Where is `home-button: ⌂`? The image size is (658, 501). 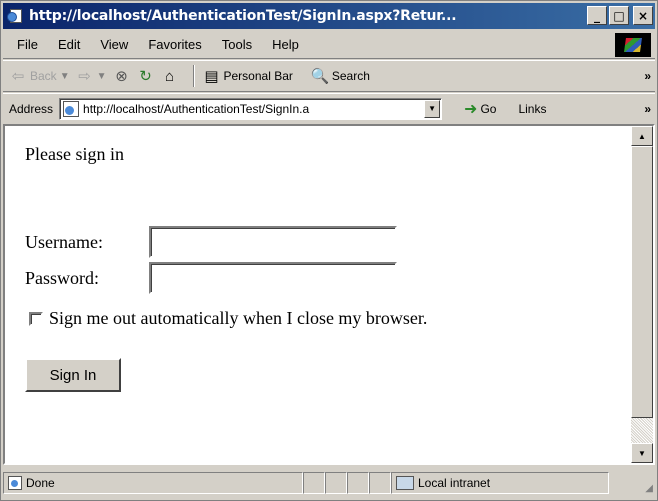
home-button: ⌂ is located at coordinates (170, 76).